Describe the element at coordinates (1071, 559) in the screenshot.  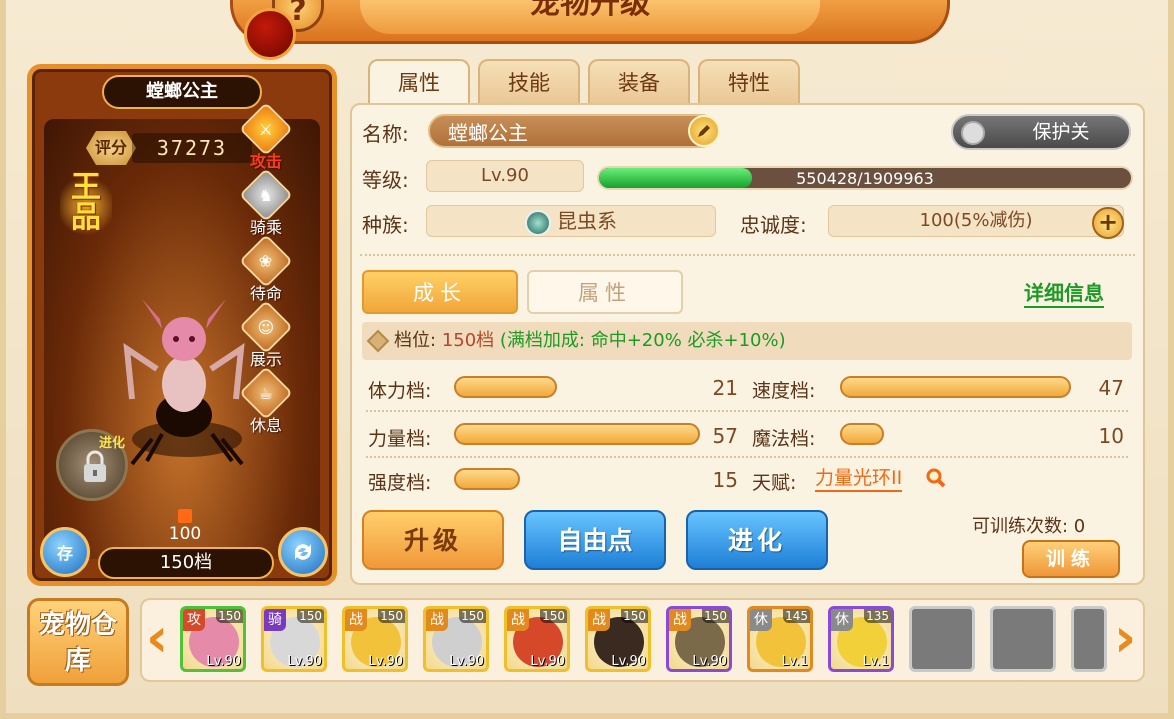
I see `train-button: 训练` at that location.